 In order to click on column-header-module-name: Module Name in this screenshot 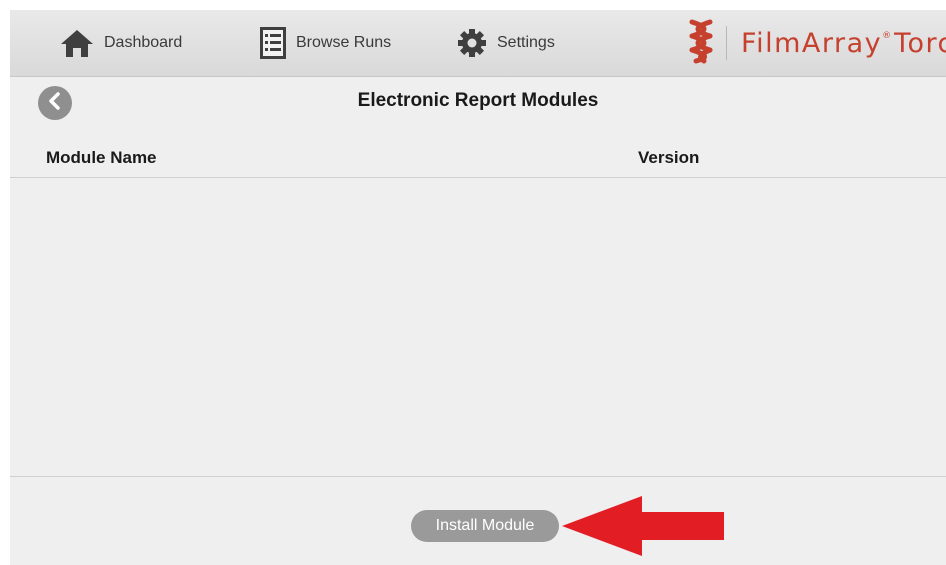, I will do `click(101, 158)`.